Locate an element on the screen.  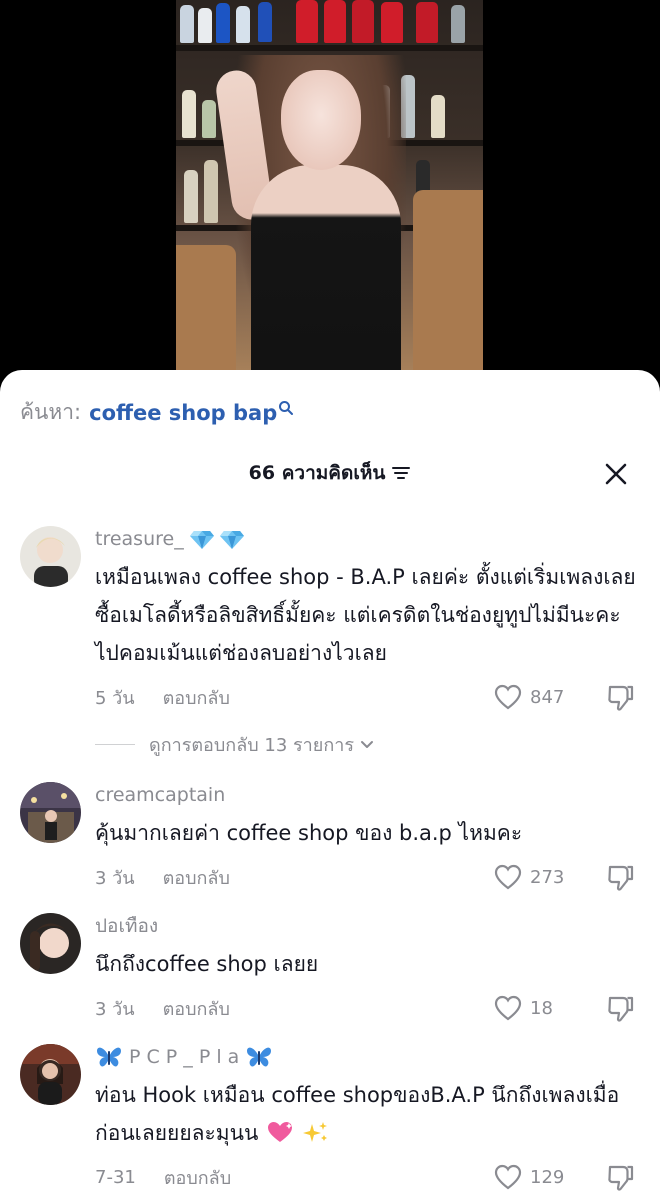
comment-meta: 5 วัน ตอบกลับ 847 is located at coordinates (365, 697).